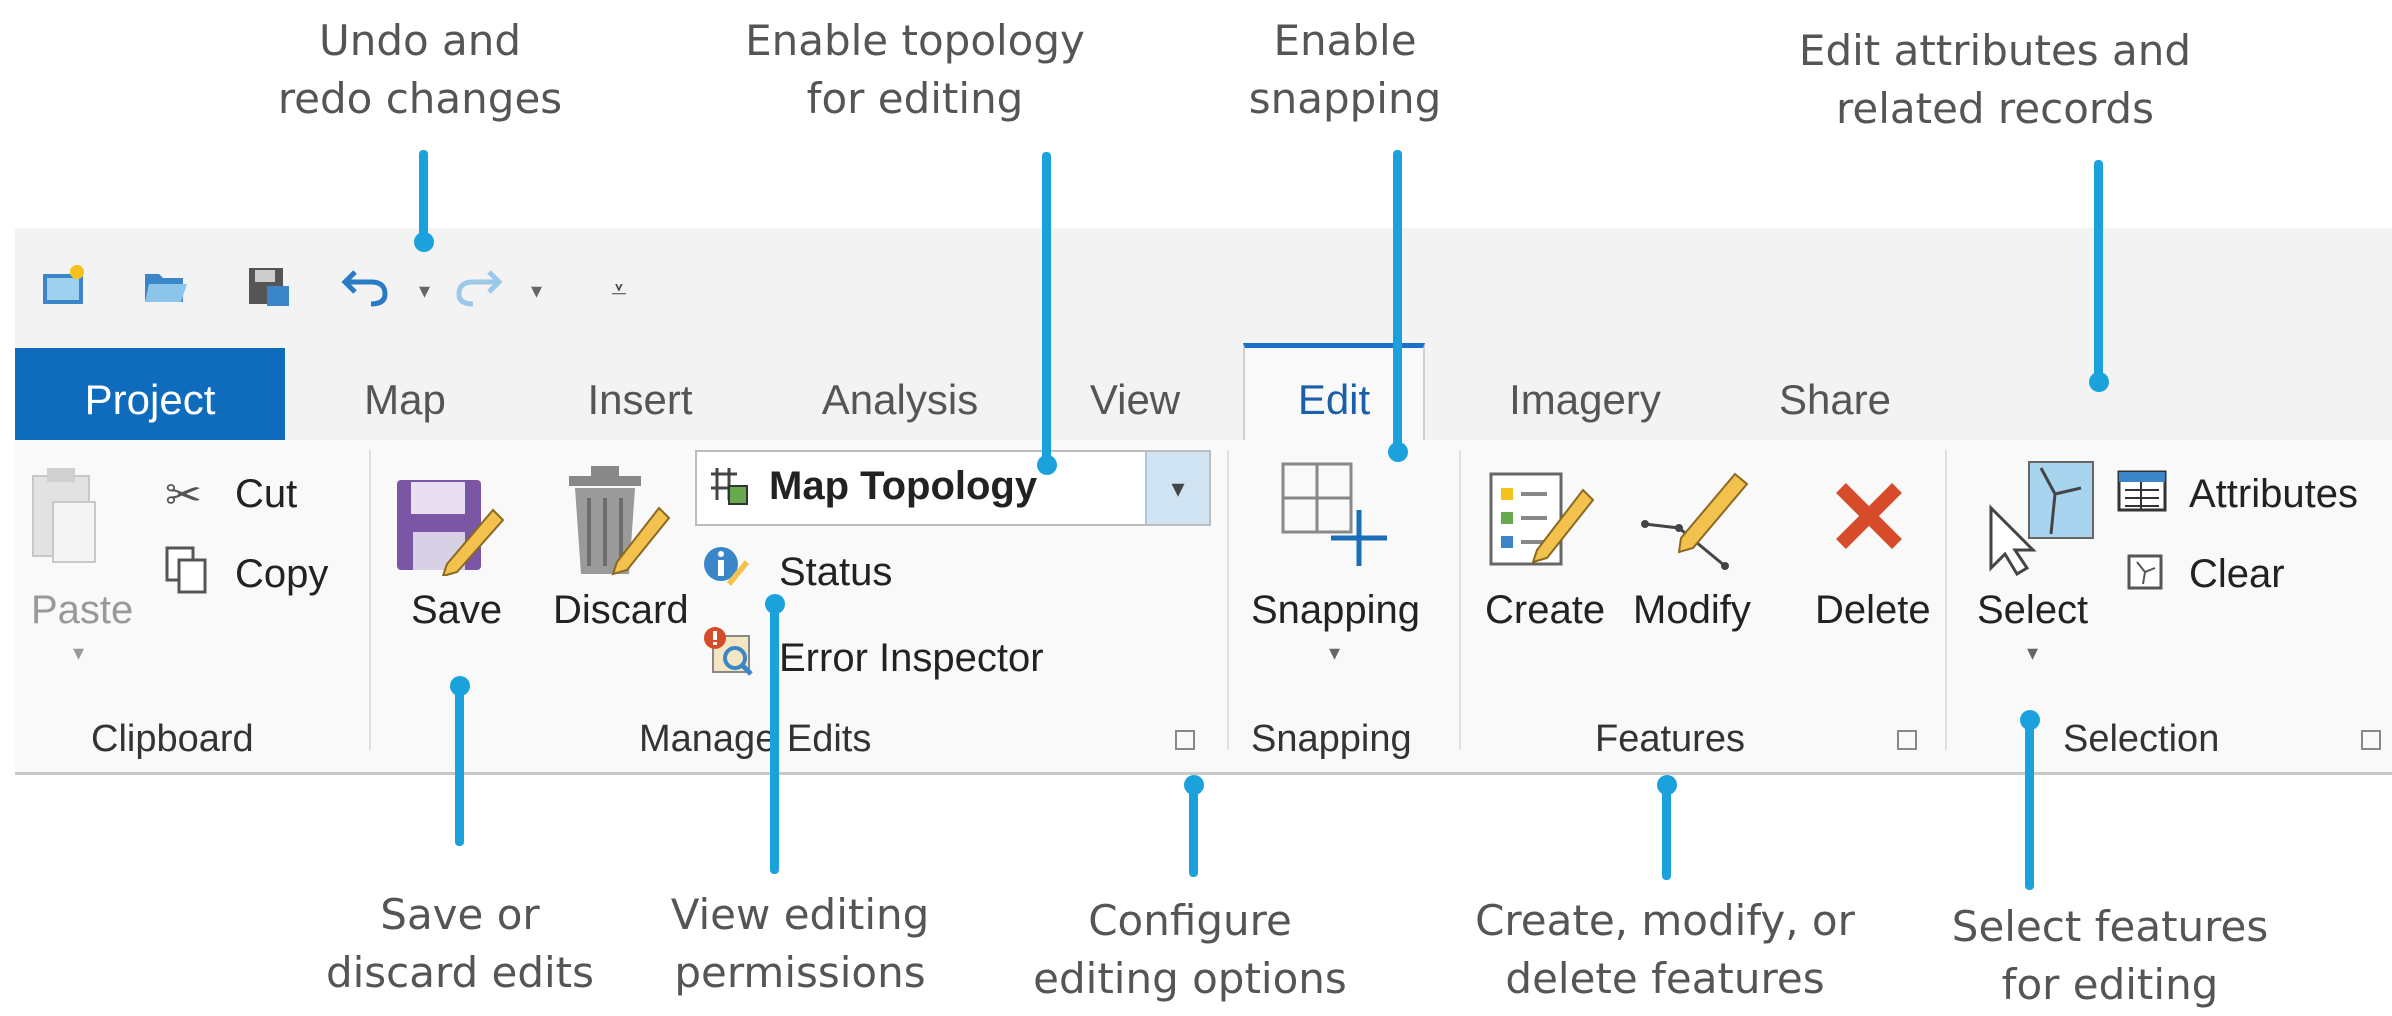 The image size is (2392, 1016). Describe the element at coordinates (78, 653) in the screenshot. I see `paste-dropdown-icon: ▾` at that location.